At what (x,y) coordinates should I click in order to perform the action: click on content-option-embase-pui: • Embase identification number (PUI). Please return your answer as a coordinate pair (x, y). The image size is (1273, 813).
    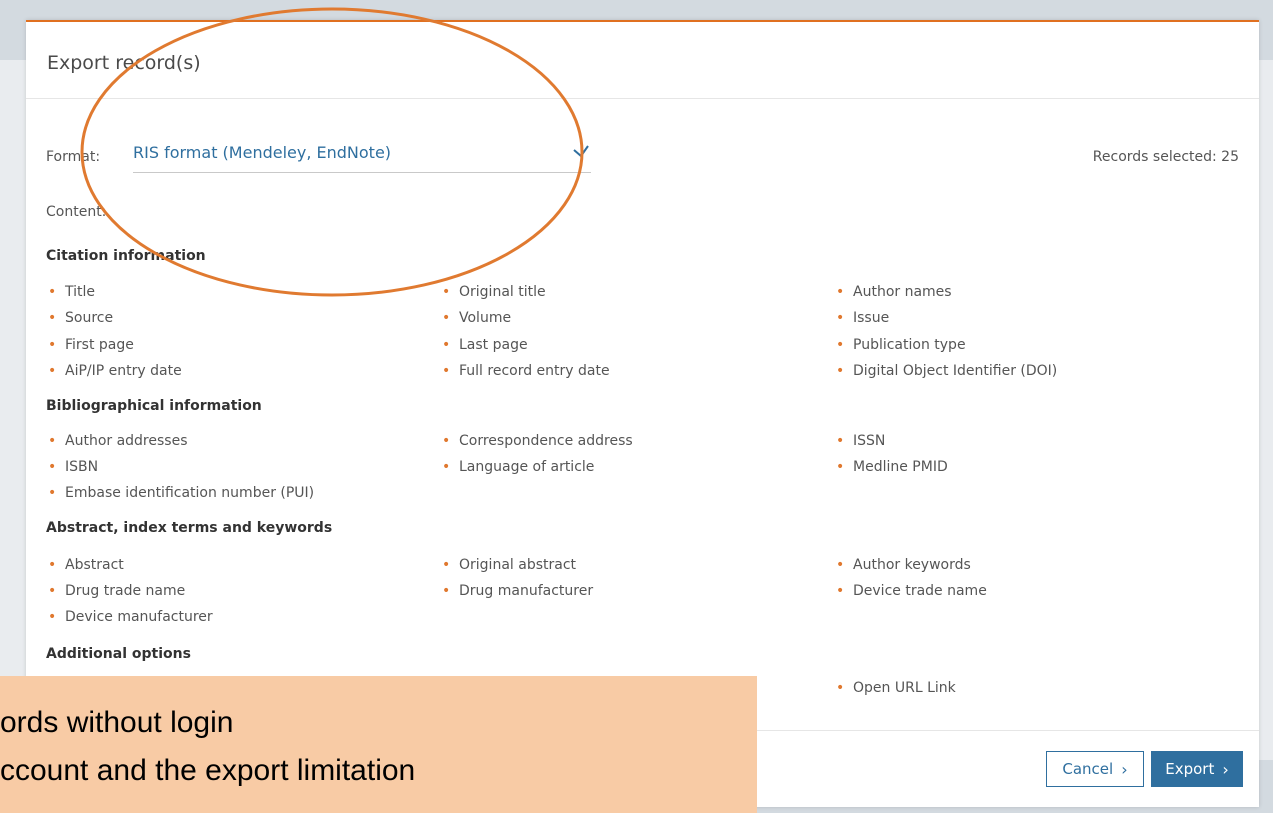
    Looking at the image, I should click on (181, 493).